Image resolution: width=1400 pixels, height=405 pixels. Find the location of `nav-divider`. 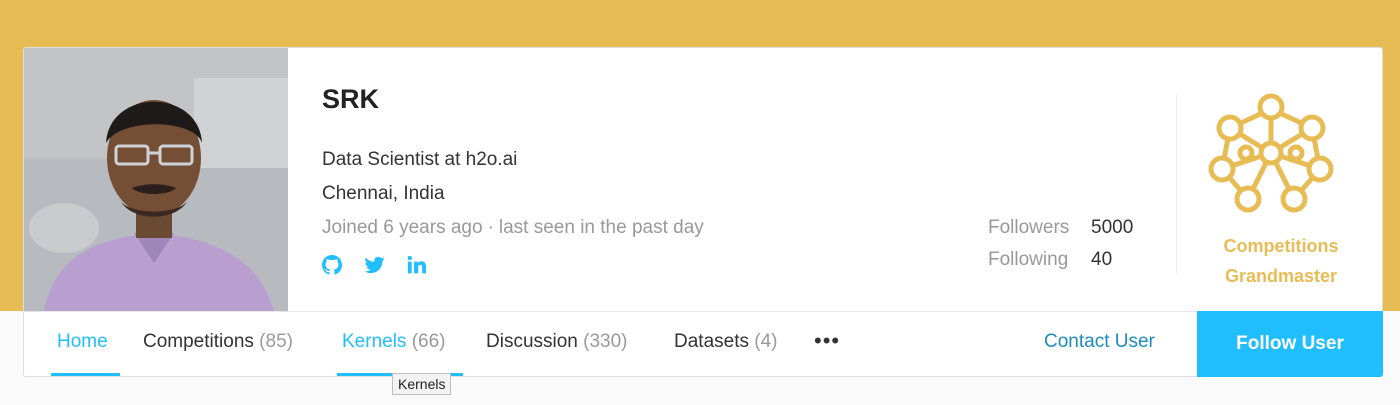

nav-divider is located at coordinates (703, 311).